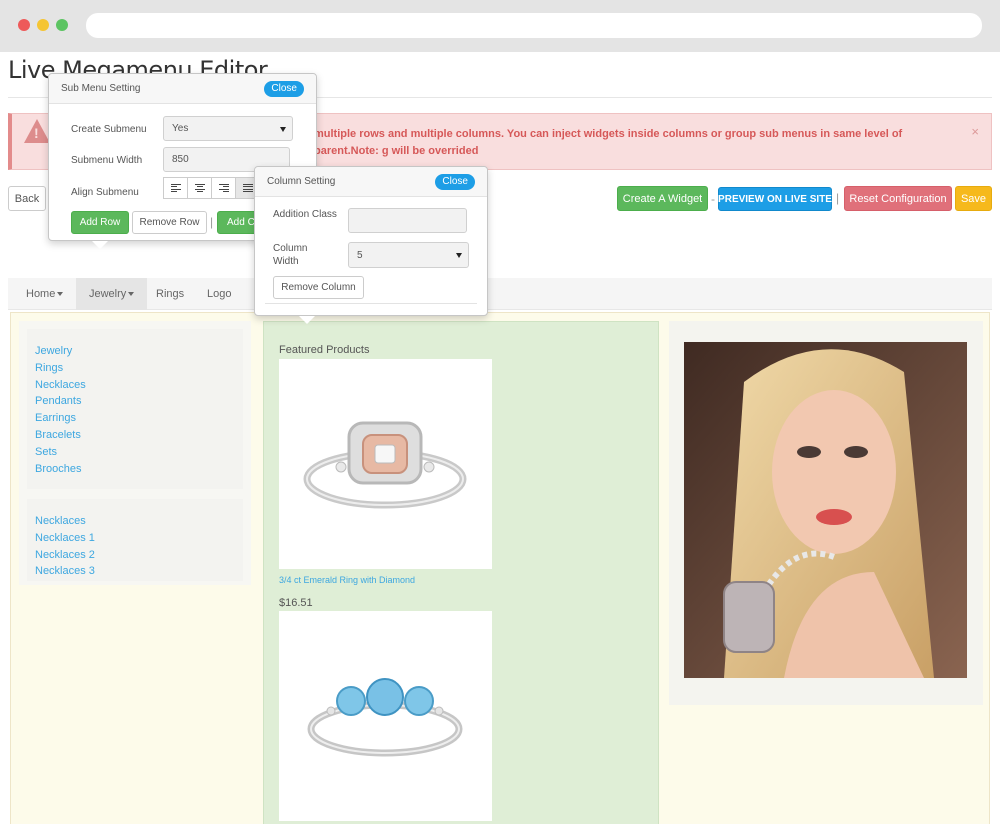 This screenshot has height=824, width=1000. Describe the element at coordinates (135, 571) in the screenshot. I see `submenu-link: Necklaces 3` at that location.